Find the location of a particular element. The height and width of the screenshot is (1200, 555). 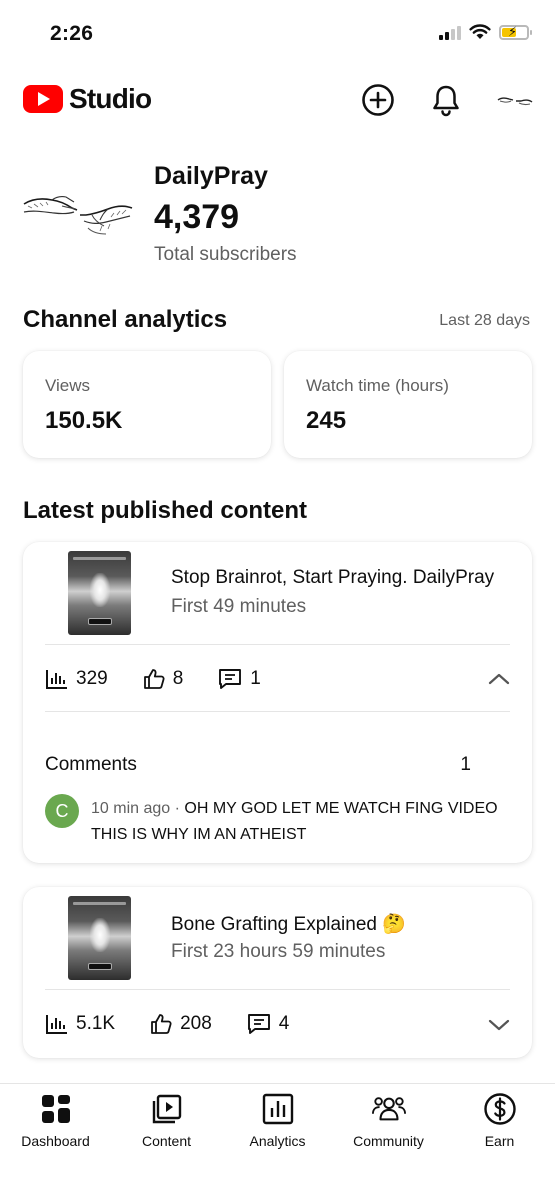

channel-avatar is located at coordinates (78, 212).